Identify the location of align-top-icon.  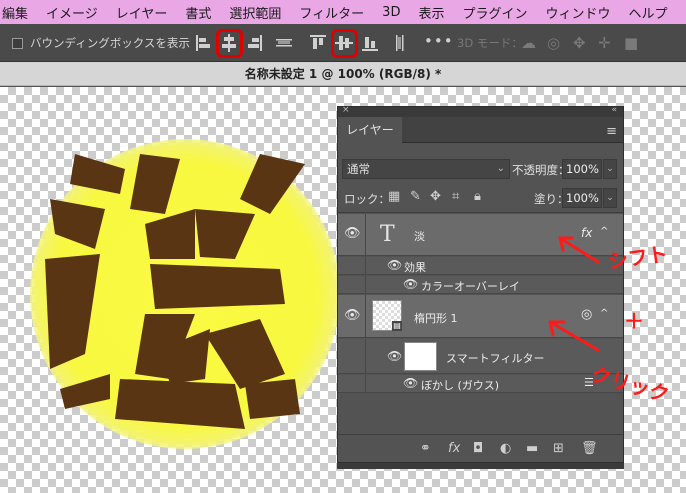
(318, 43).